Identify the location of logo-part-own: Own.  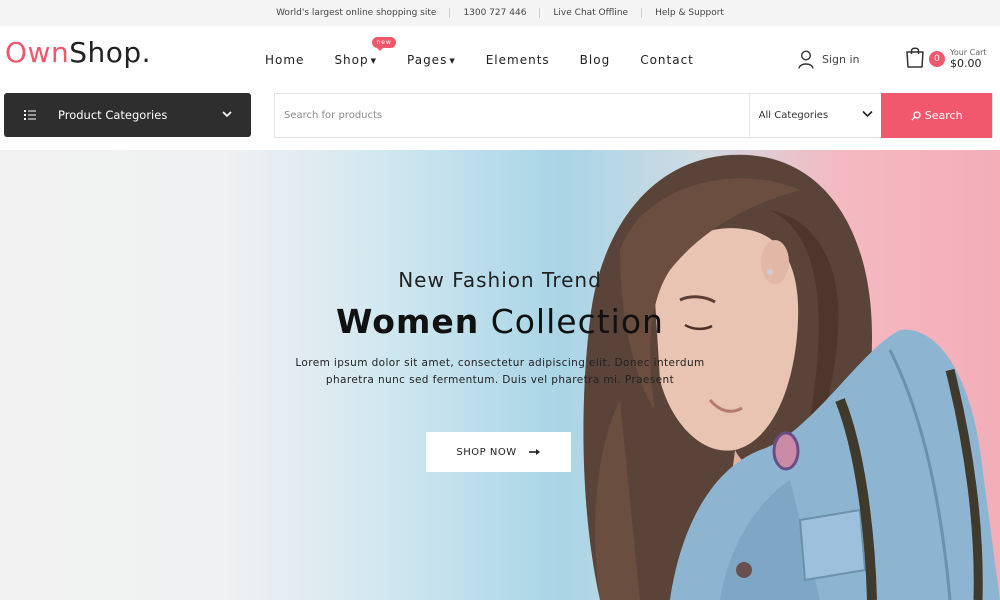
(37, 52).